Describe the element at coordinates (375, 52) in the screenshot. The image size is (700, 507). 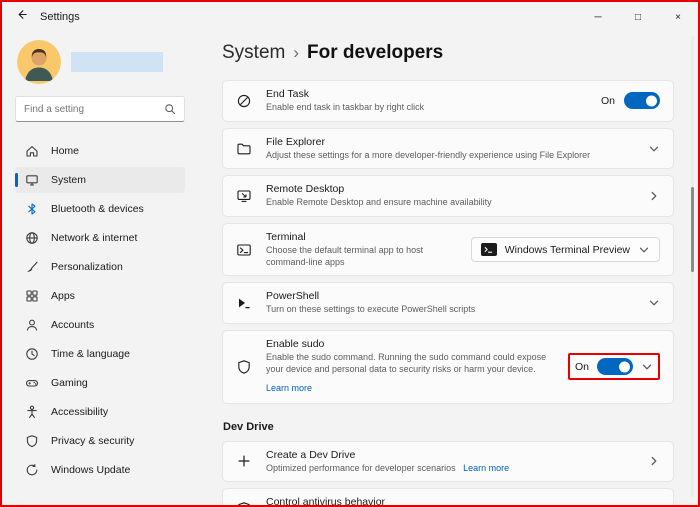
I see `page-title: For developers` at that location.